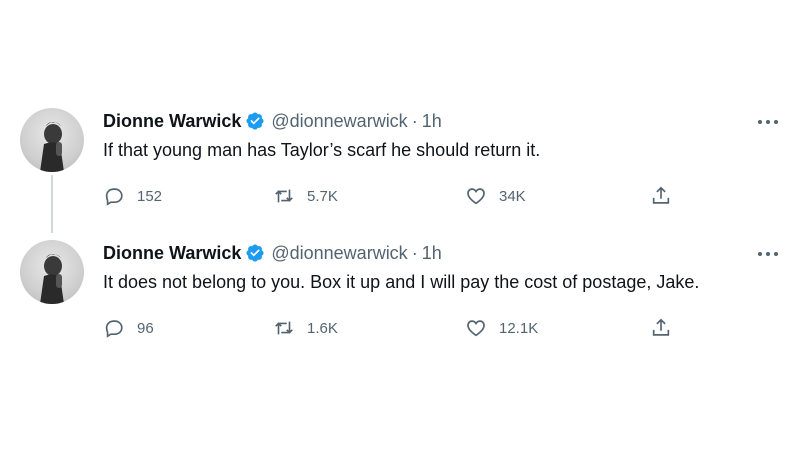  What do you see at coordinates (519, 328) in the screenshot?
I see `like-count: 12.1K` at bounding box center [519, 328].